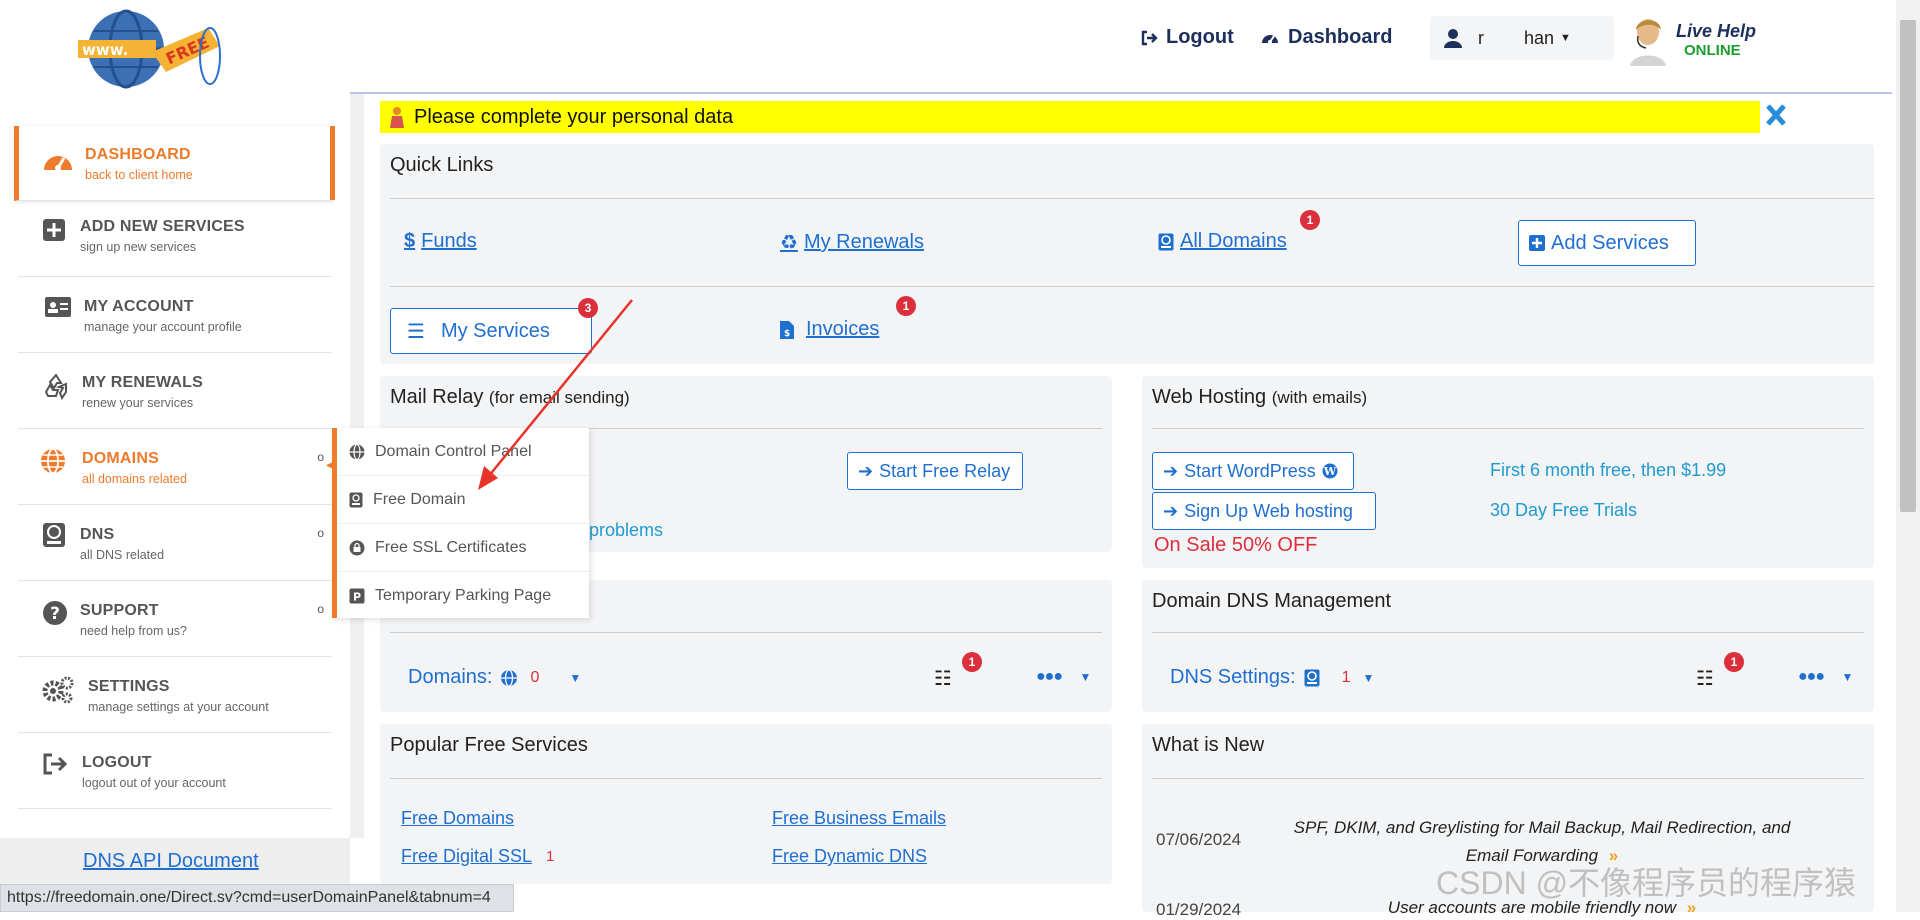 Image resolution: width=1920 pixels, height=920 pixels. I want to click on scrollbar-thumb, so click(1908, 266).